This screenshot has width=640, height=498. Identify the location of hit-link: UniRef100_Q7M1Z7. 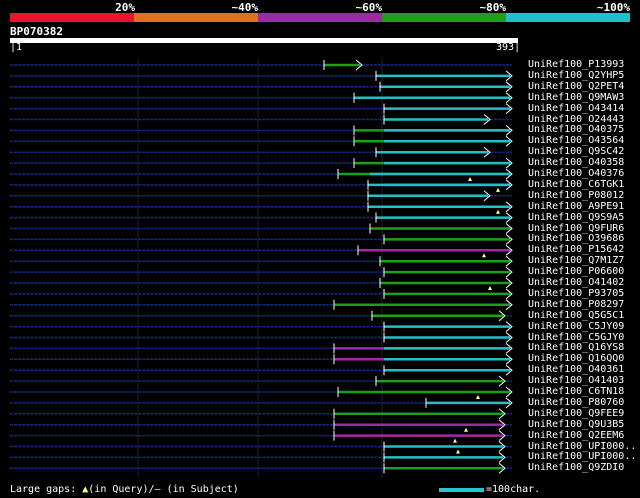
(576, 260).